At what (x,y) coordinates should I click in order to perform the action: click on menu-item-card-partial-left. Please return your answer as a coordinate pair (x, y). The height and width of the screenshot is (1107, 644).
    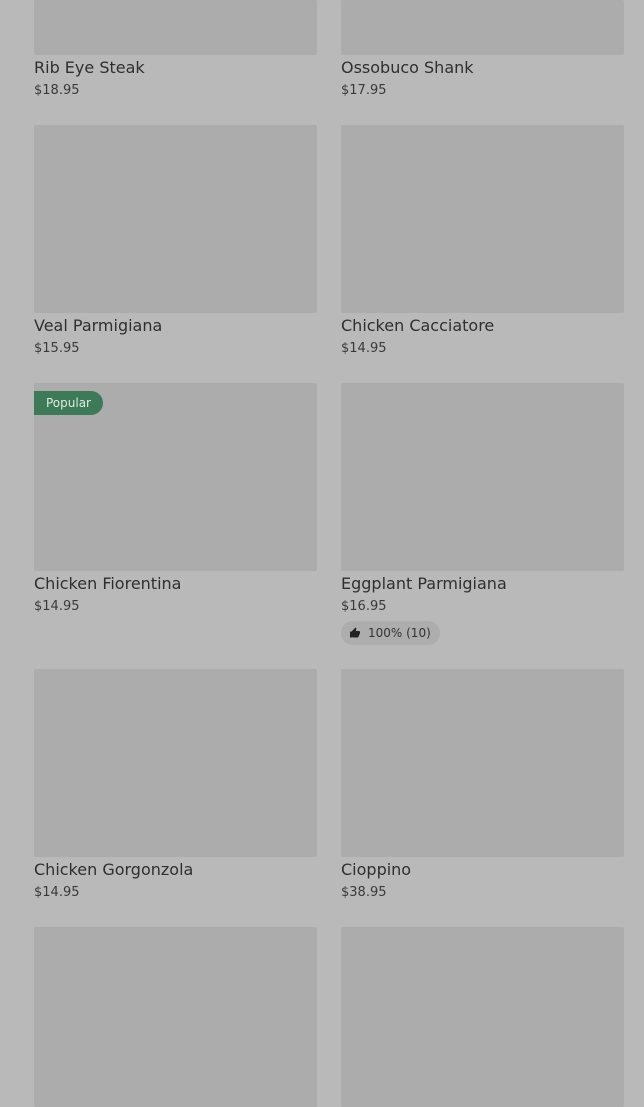
    Looking at the image, I should click on (175, 1017).